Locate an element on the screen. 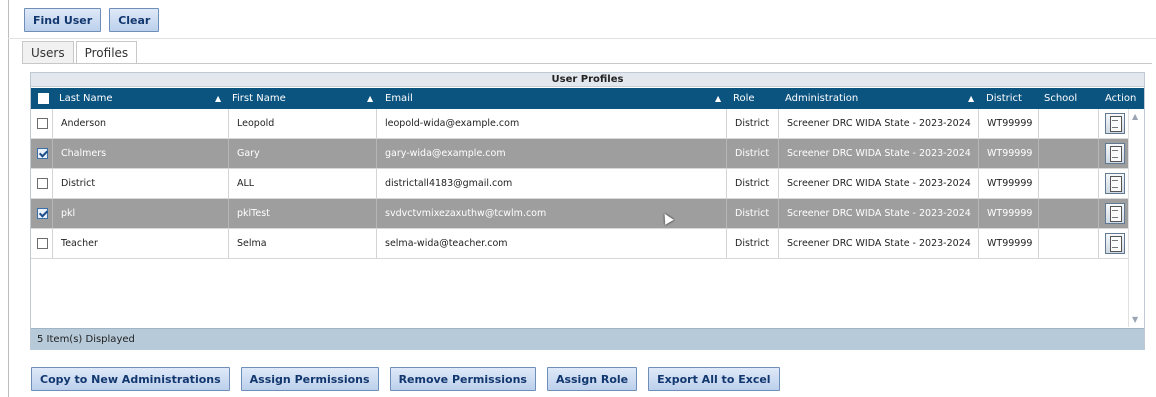  cell-email: selma-wida@teacher.com is located at coordinates (552, 243).